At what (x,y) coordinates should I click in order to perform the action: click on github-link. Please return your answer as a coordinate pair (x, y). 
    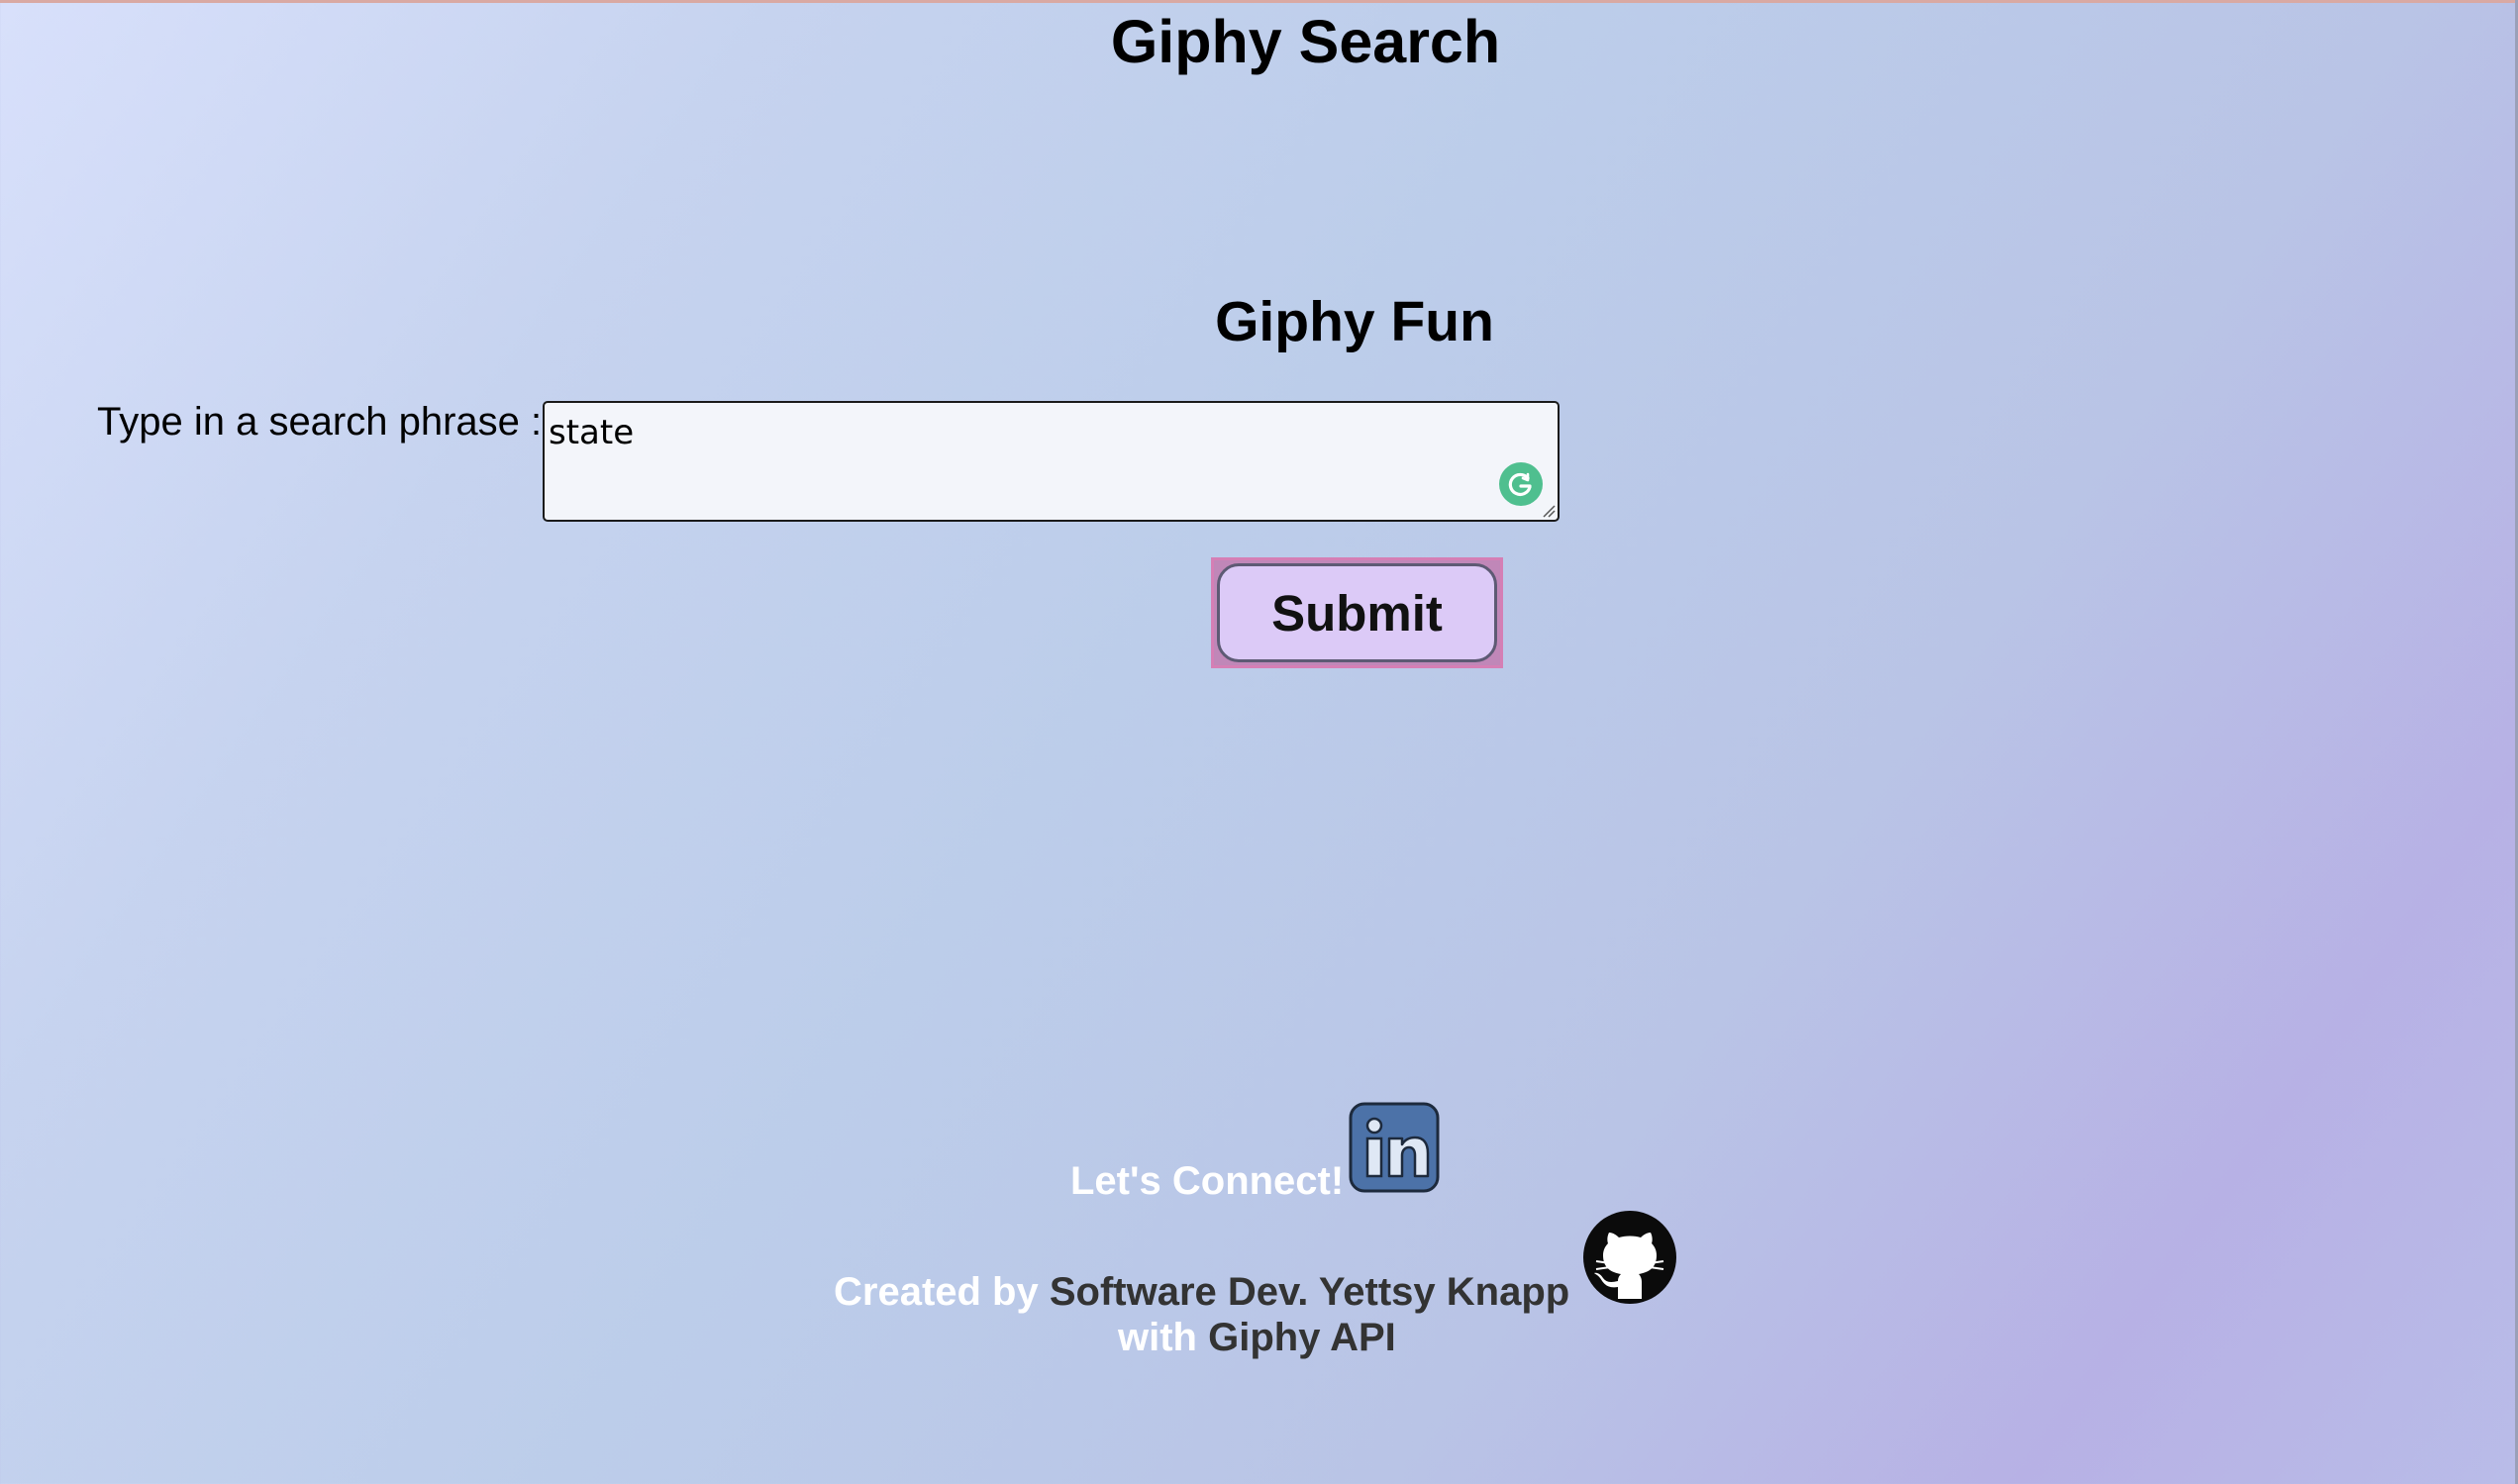
    Looking at the image, I should click on (1629, 1257).